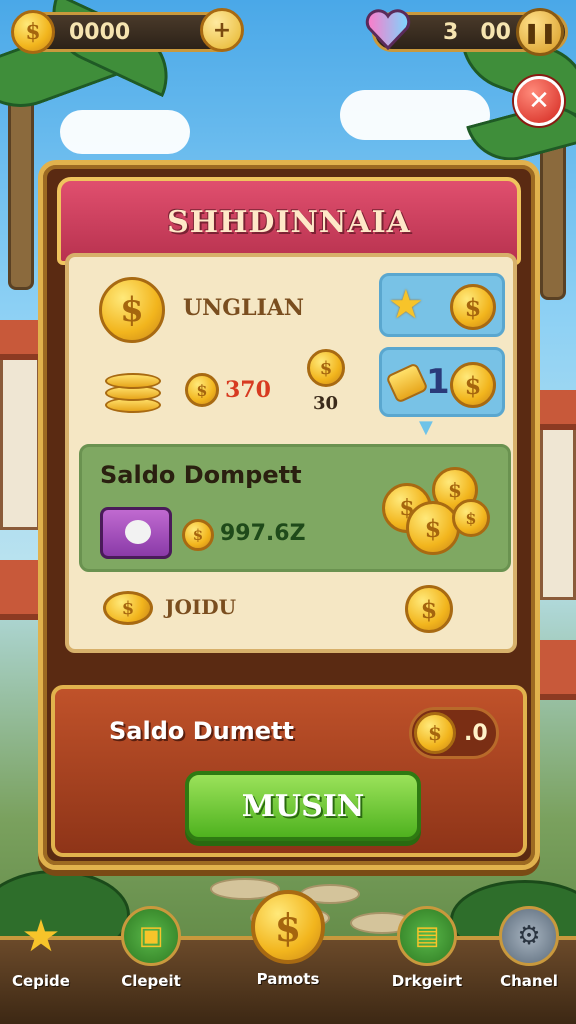 Image resolution: width=576 pixels, height=1024 pixels. What do you see at coordinates (326, 403) in the screenshot?
I see `row2-side-value: 30` at bounding box center [326, 403].